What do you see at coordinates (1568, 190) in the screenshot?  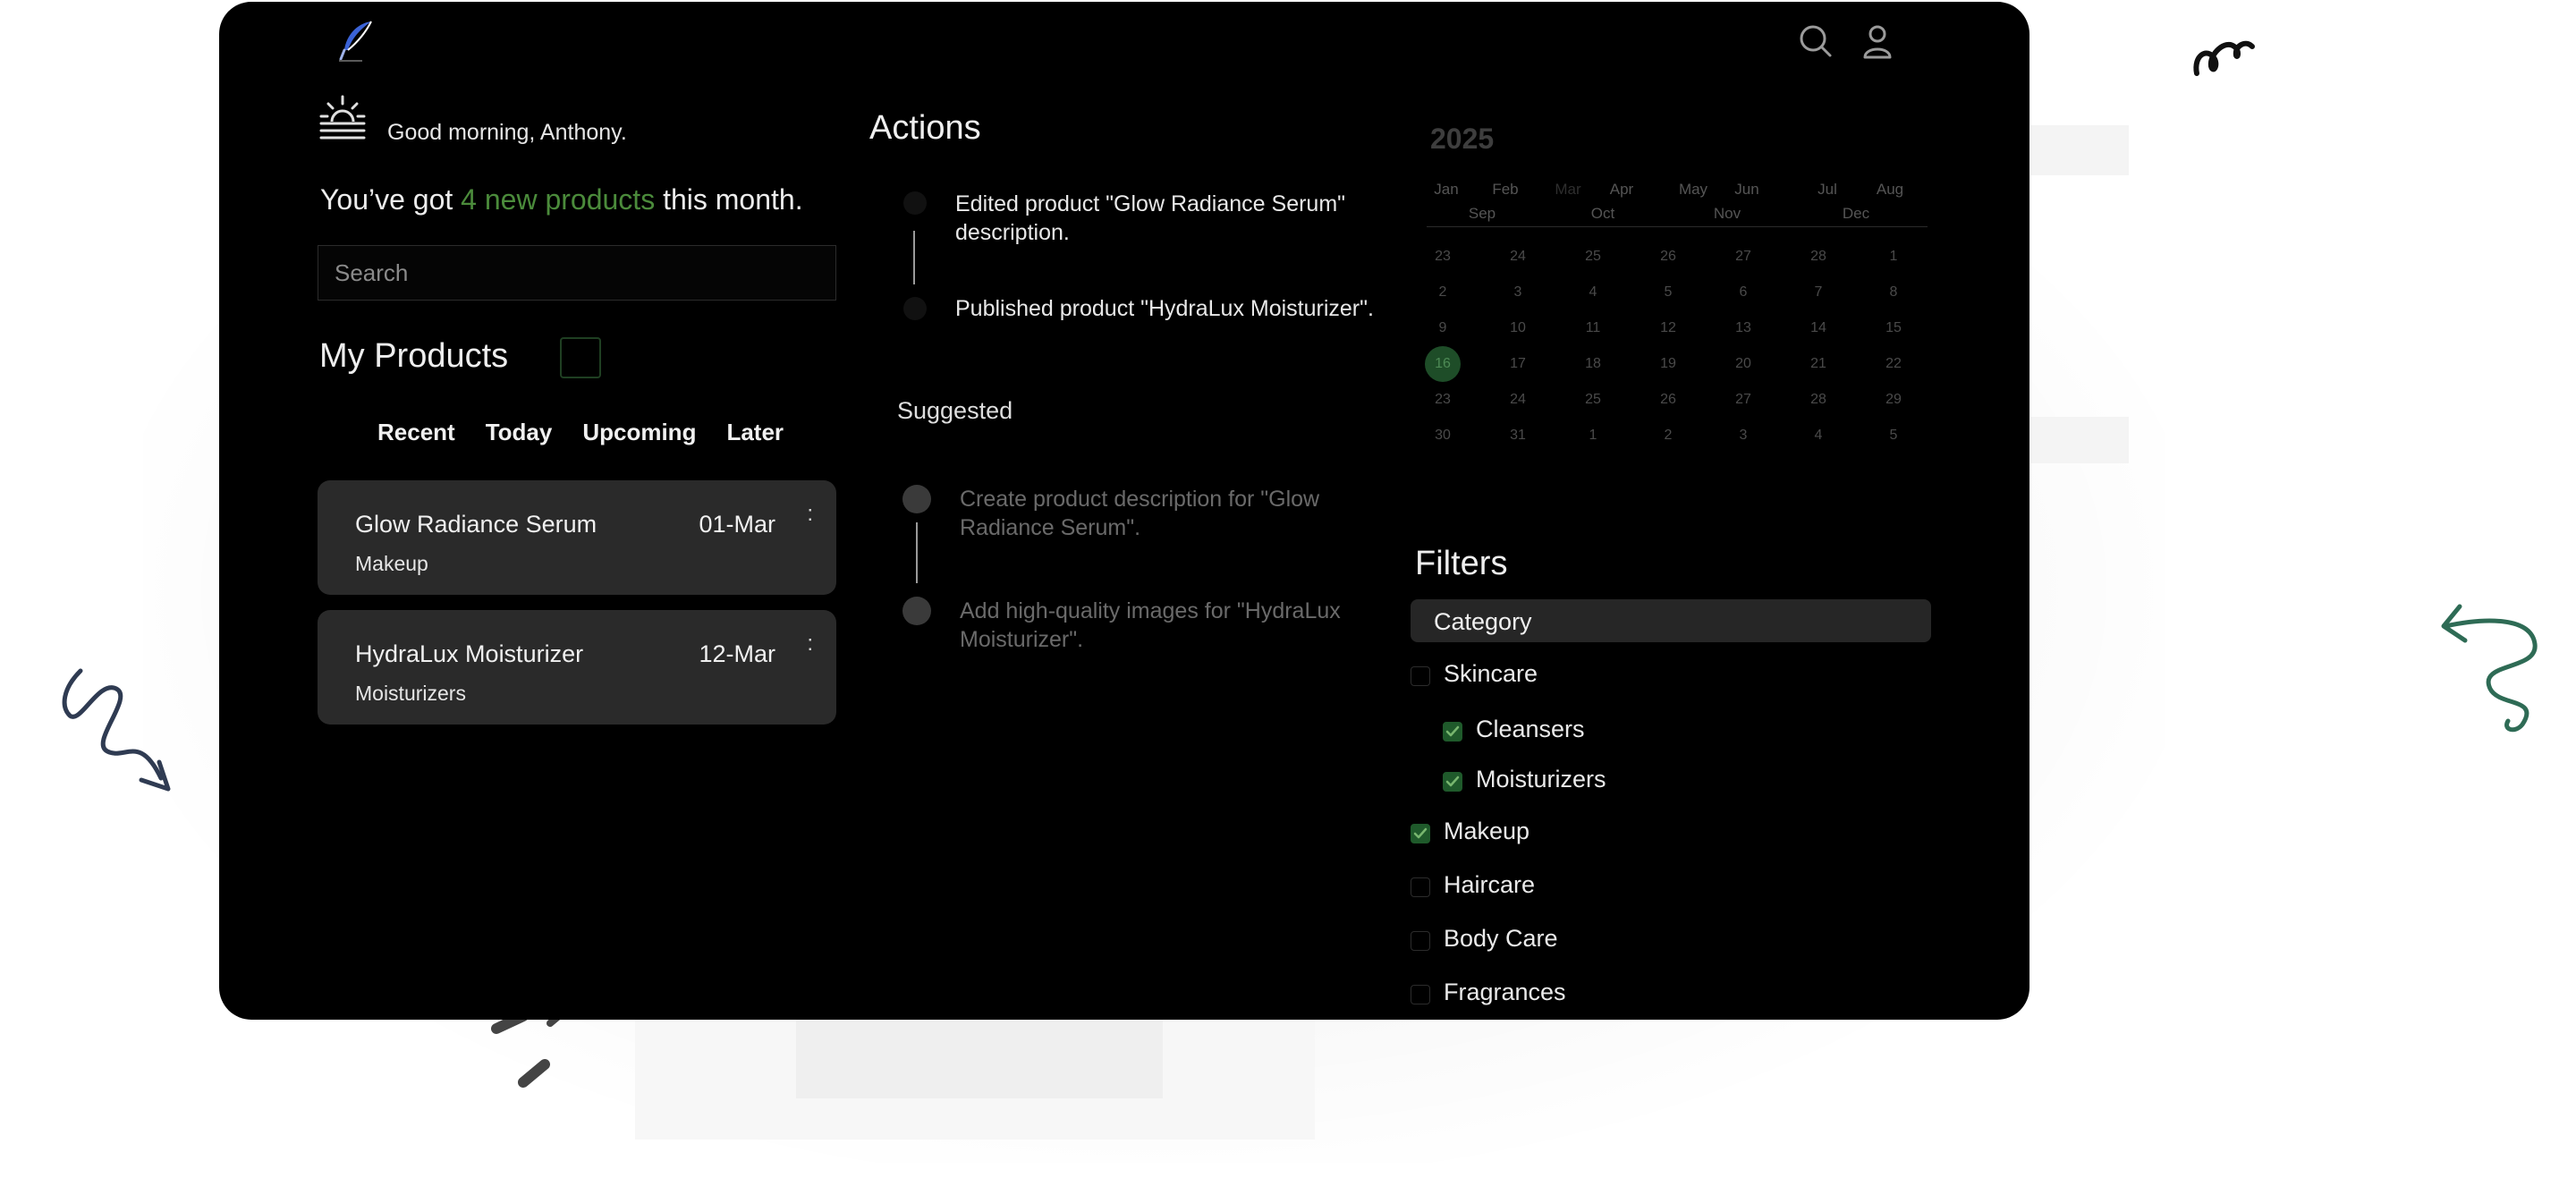 I see `calendar-month-selected: Mar` at bounding box center [1568, 190].